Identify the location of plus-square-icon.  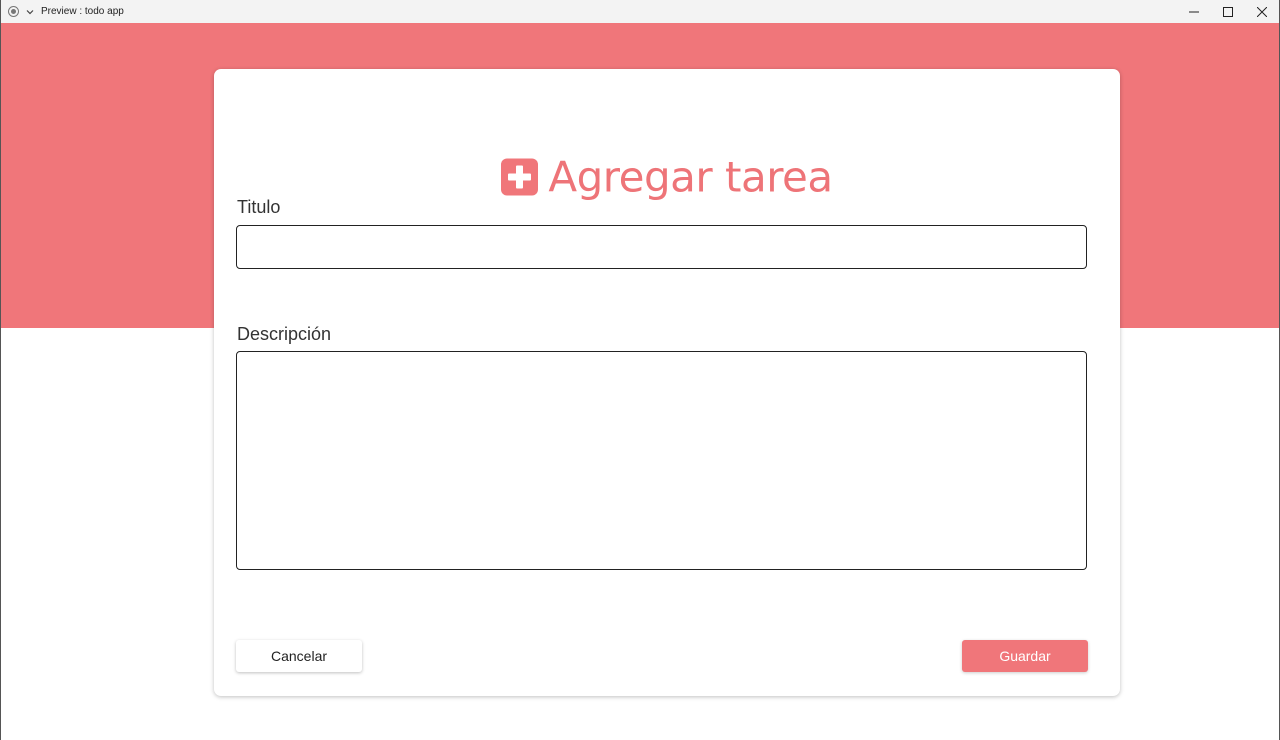
(520, 177).